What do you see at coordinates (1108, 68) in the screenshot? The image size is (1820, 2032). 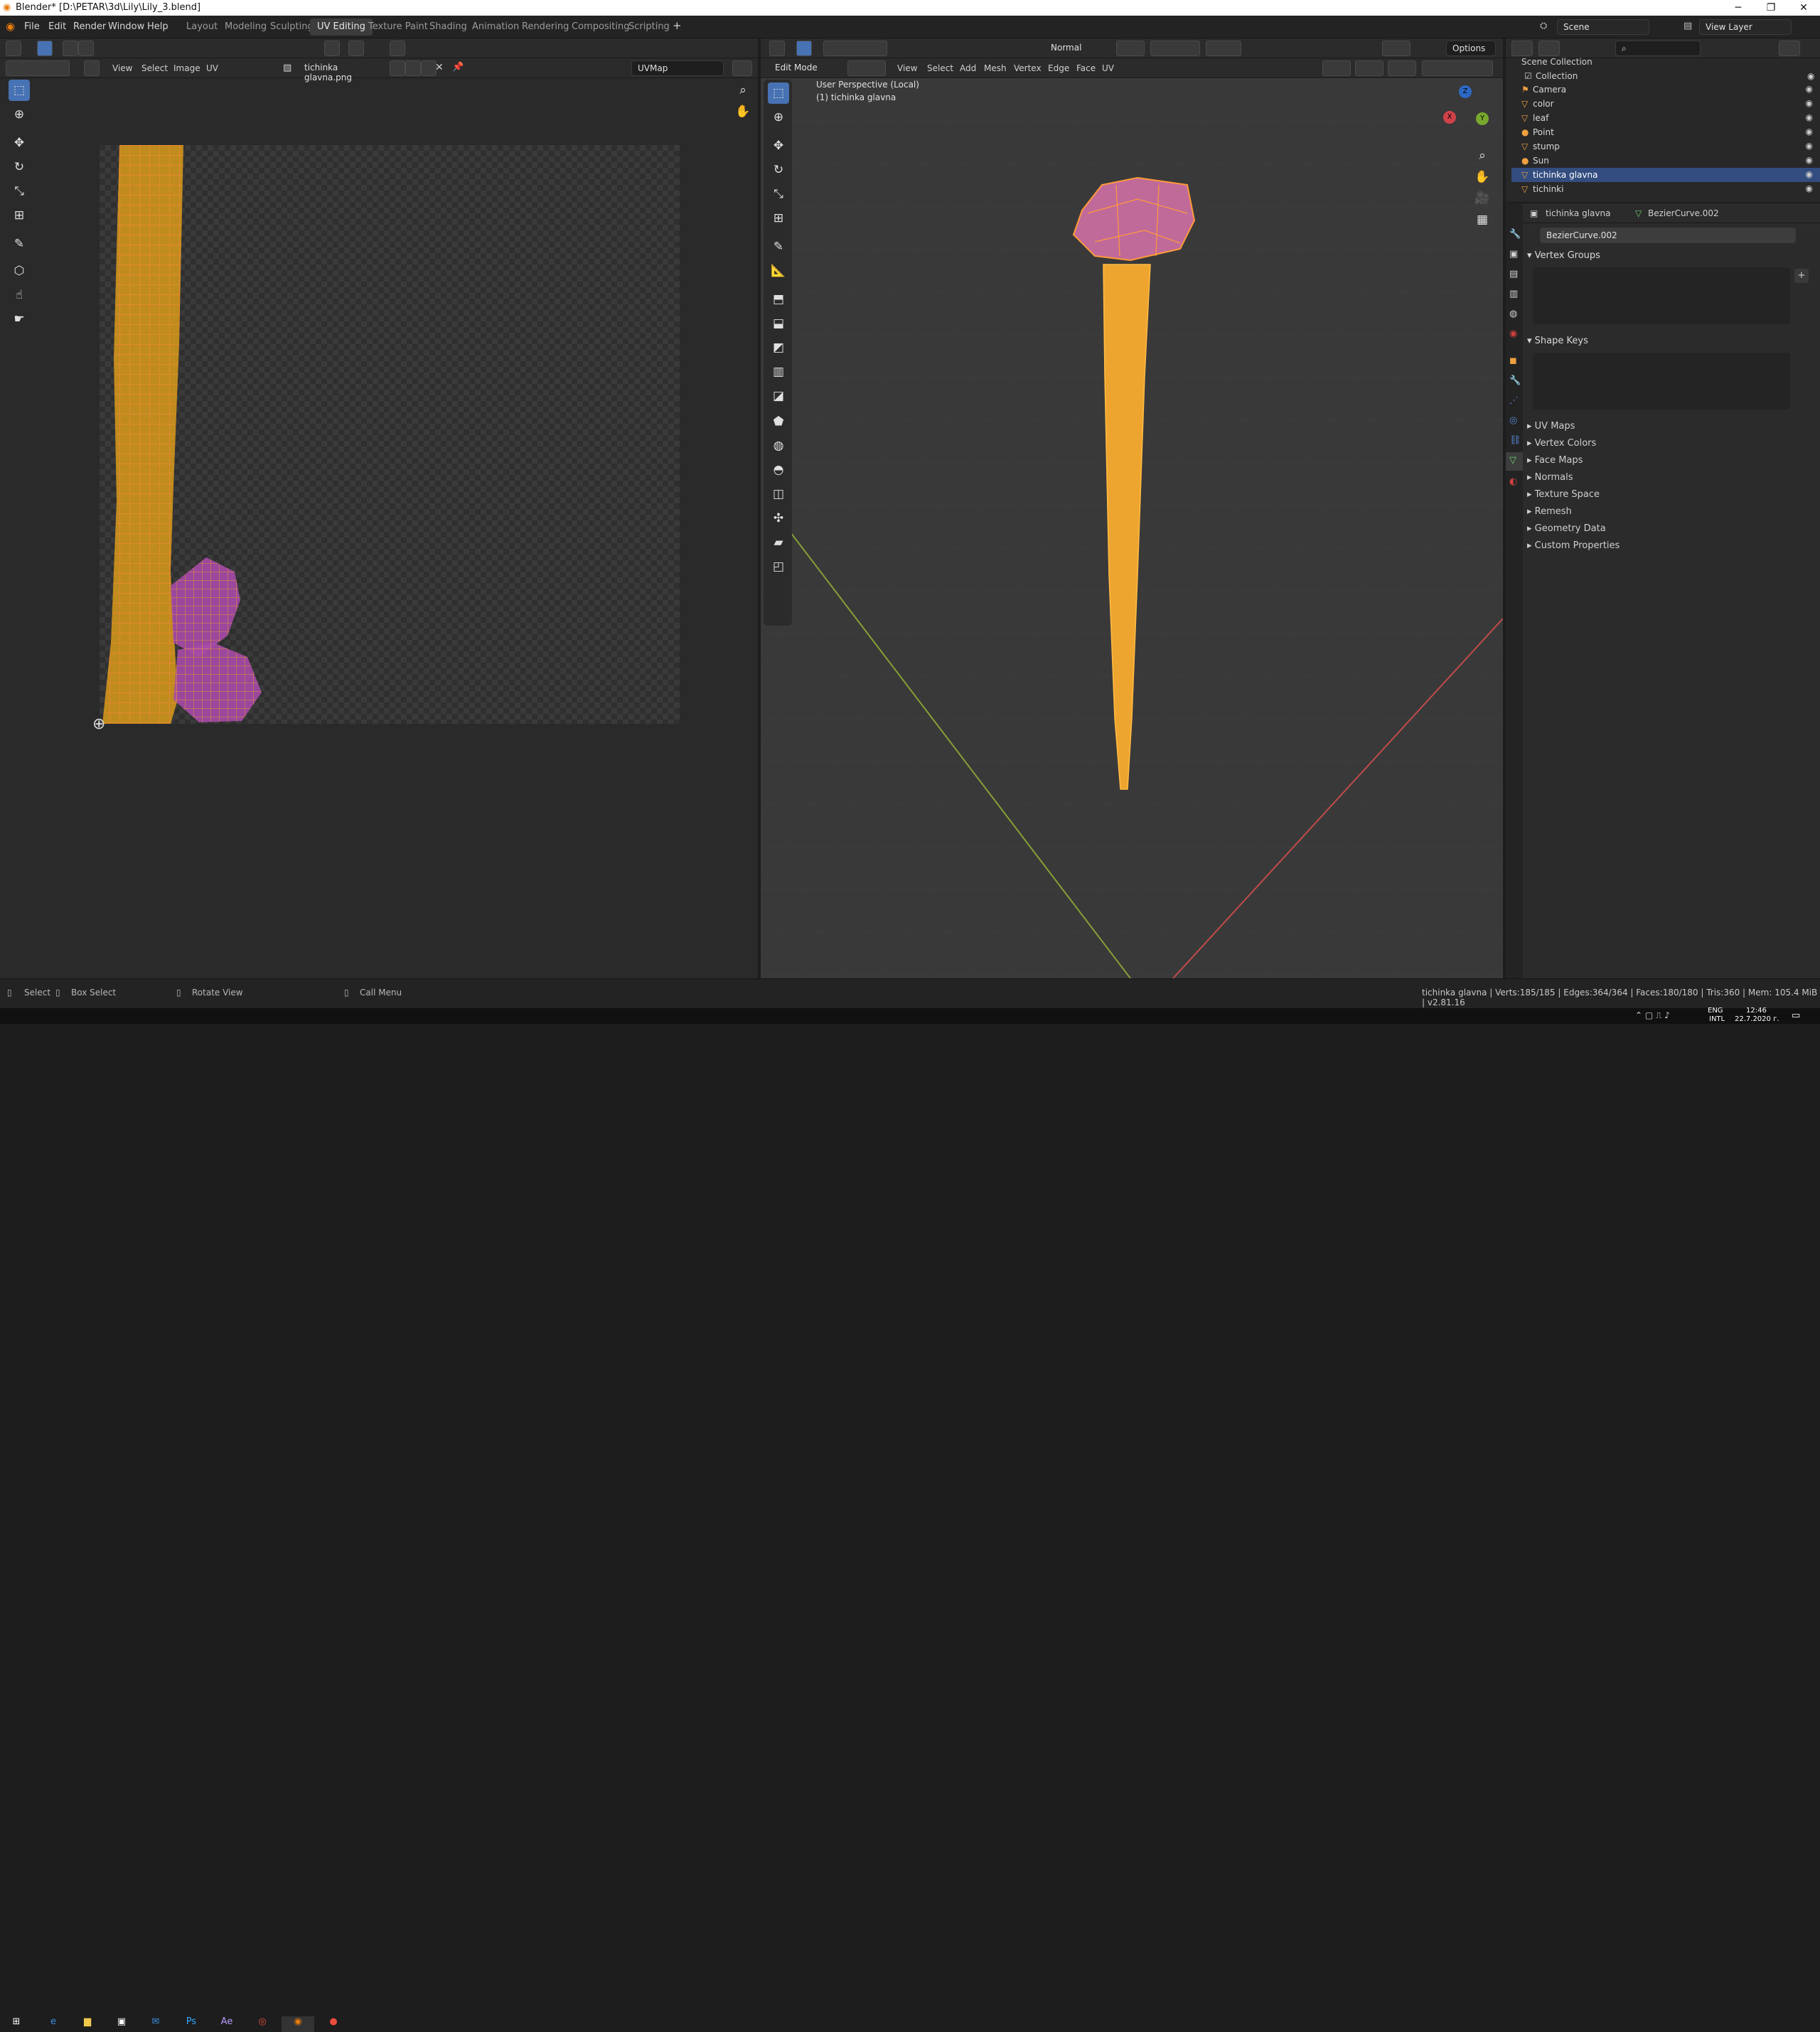 I see `vp-menu-uv: UV` at bounding box center [1108, 68].